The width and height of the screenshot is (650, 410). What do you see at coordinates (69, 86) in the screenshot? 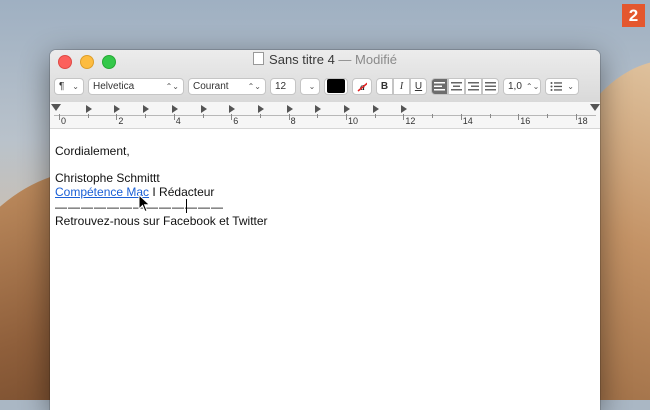
I see `paragraph-style-popup: ¶ ⌄` at bounding box center [69, 86].